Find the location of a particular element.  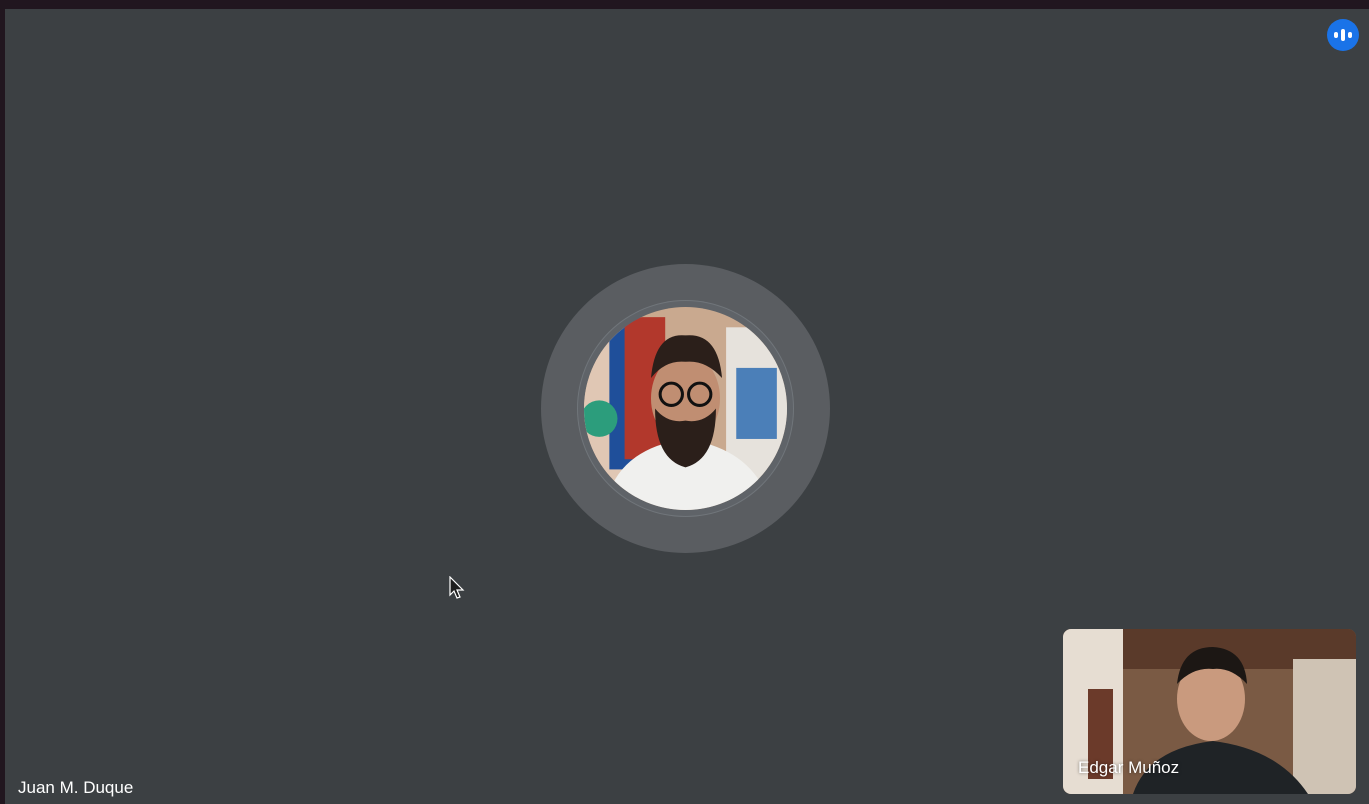

participant-photo is located at coordinates (685, 408).